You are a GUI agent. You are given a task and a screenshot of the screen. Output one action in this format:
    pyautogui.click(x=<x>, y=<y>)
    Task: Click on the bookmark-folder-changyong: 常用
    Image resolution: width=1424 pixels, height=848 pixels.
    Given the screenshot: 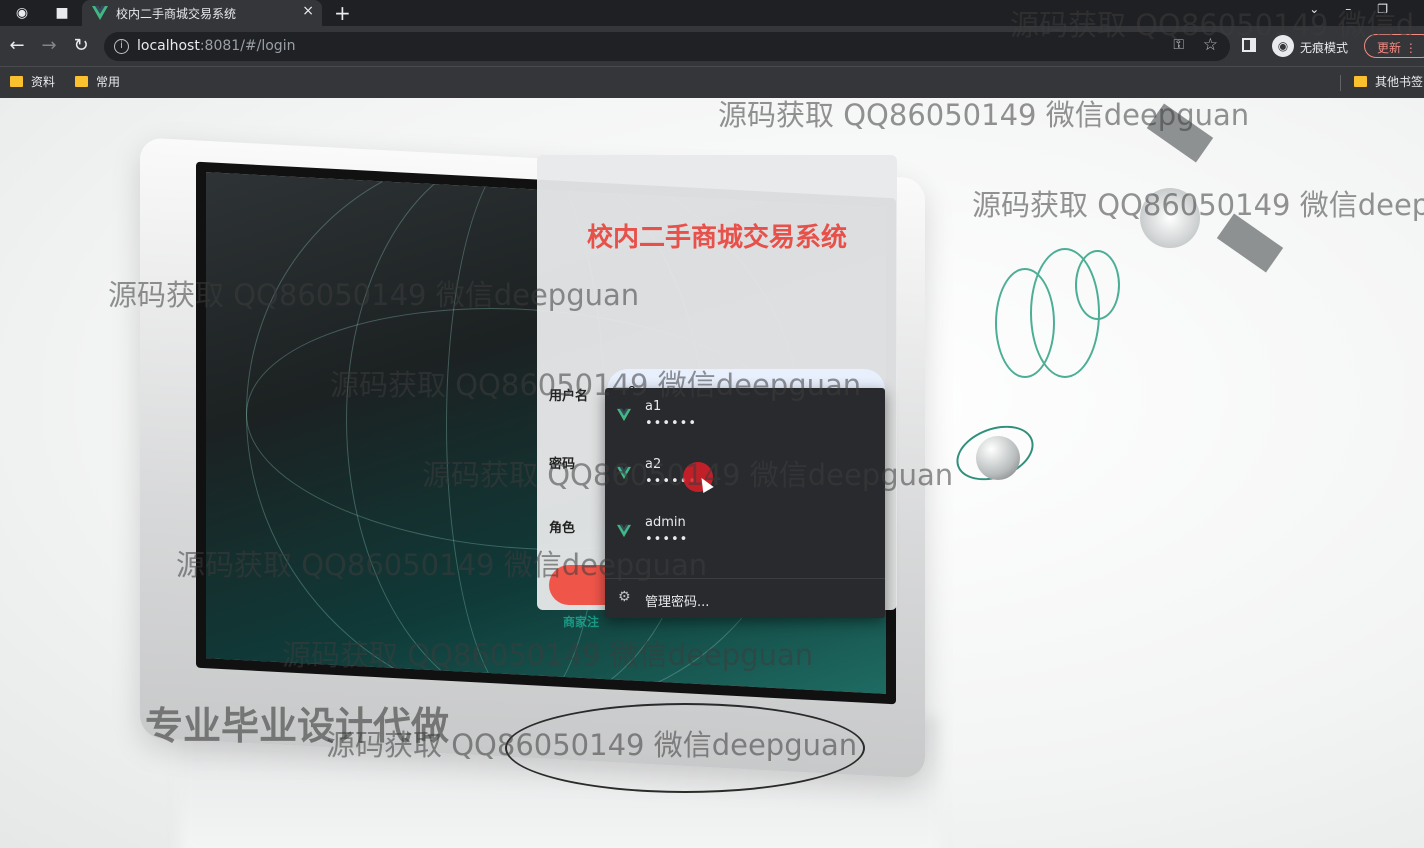 What is the action you would take?
    pyautogui.click(x=97, y=81)
    